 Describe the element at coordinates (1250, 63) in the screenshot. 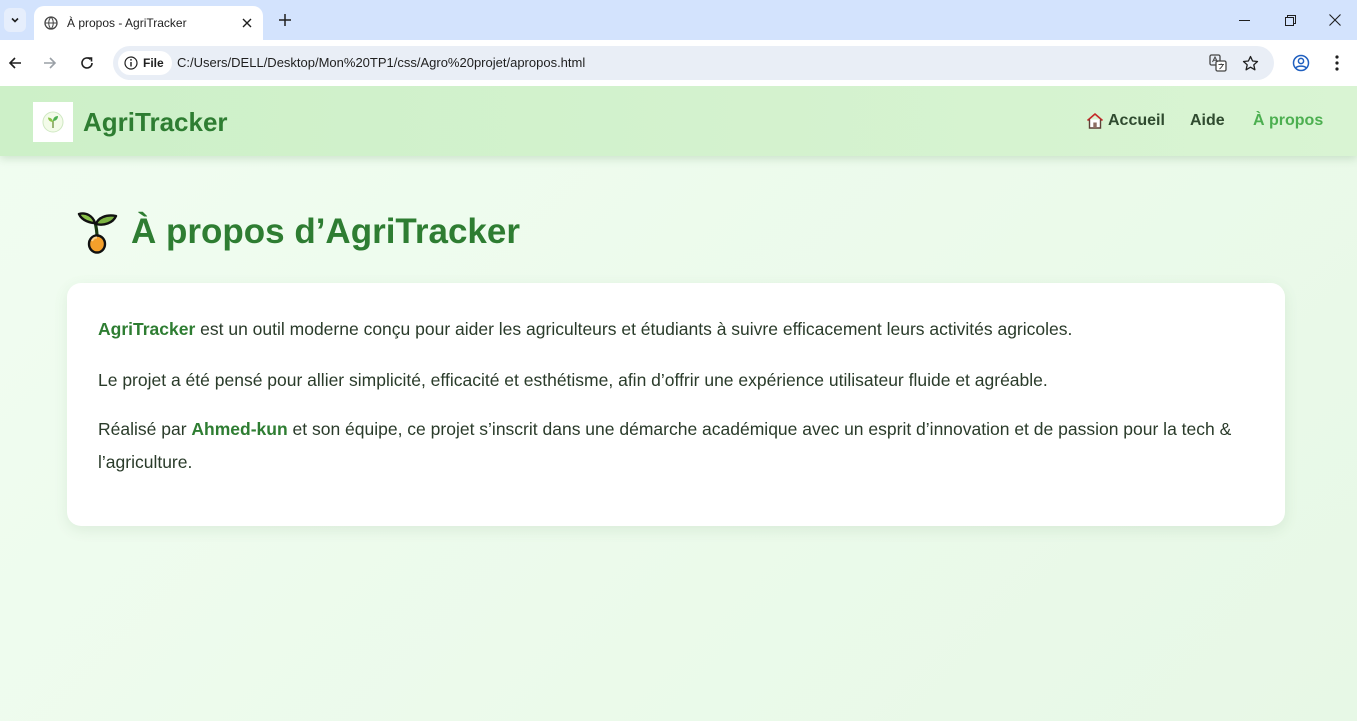

I see `bookmark-star-icon` at that location.